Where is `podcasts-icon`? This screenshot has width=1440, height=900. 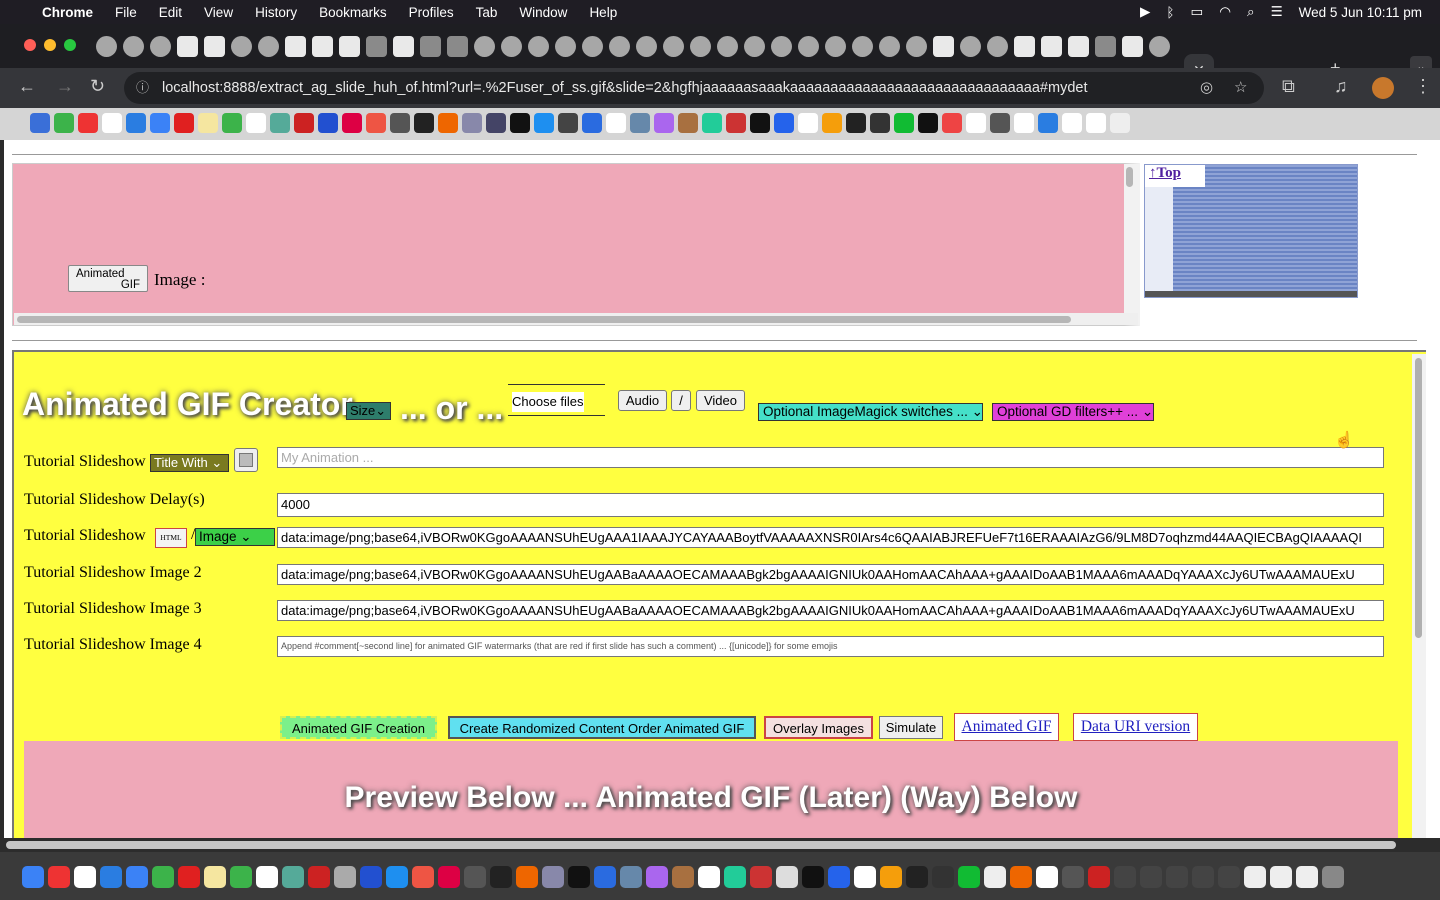 podcasts-icon is located at coordinates (657, 877).